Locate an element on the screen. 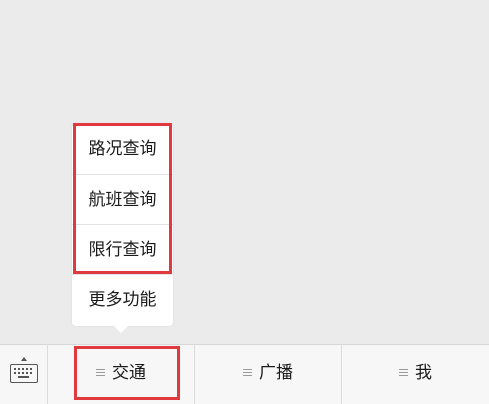 The height and width of the screenshot is (404, 489). keyboard-spacebar is located at coordinates (23, 377).